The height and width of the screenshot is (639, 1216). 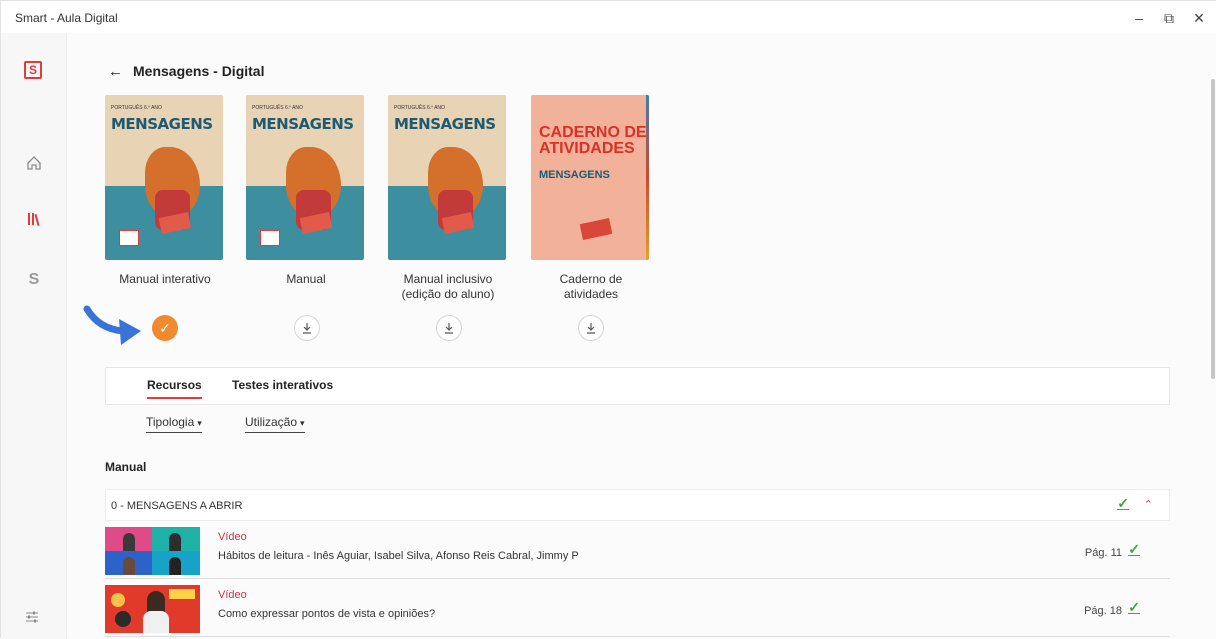 What do you see at coordinates (1199, 19) in the screenshot?
I see `close-button: ✕` at bounding box center [1199, 19].